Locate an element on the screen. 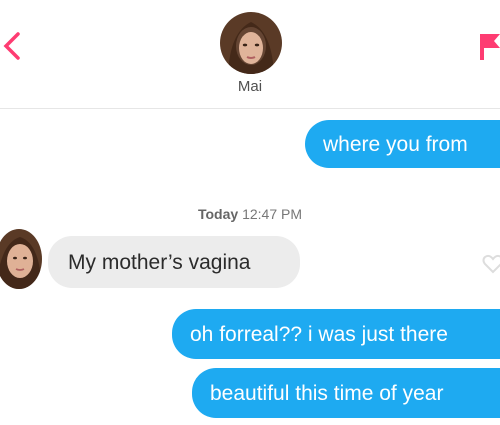 This screenshot has width=500, height=425. message-timestamp: Today 12:47 PM is located at coordinates (250, 214).